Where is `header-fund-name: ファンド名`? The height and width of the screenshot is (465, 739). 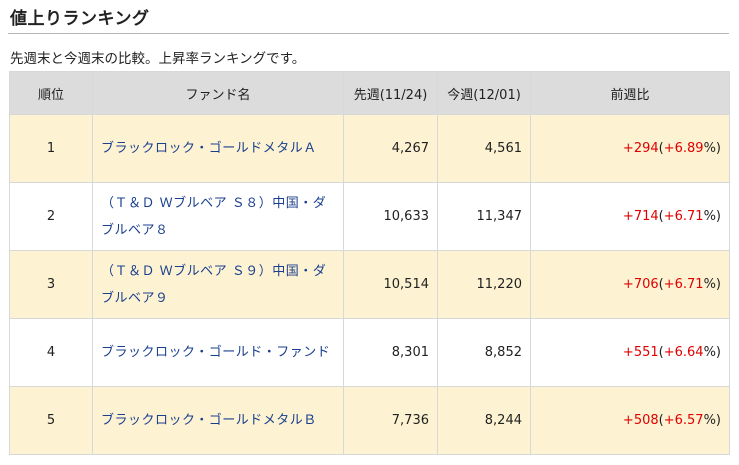
header-fund-name: ファンド名 is located at coordinates (218, 93).